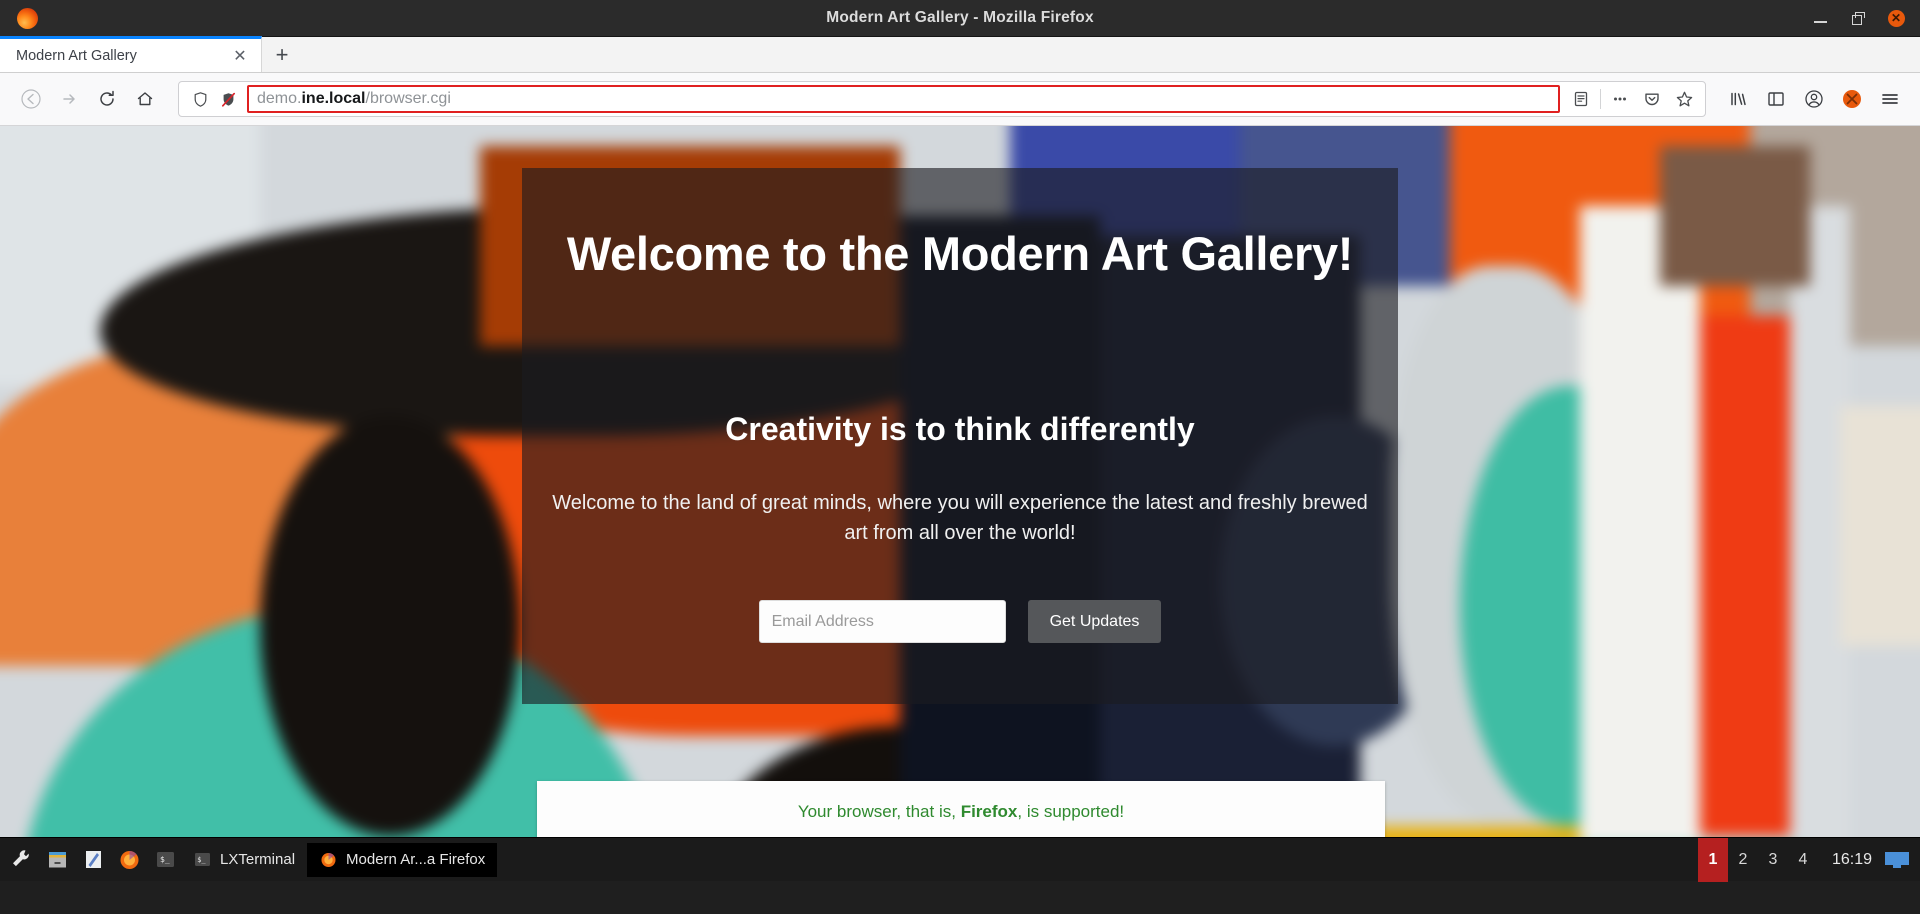 This screenshot has height=914, width=1920. What do you see at coordinates (1776, 99) in the screenshot?
I see `sidebar-icon` at bounding box center [1776, 99].